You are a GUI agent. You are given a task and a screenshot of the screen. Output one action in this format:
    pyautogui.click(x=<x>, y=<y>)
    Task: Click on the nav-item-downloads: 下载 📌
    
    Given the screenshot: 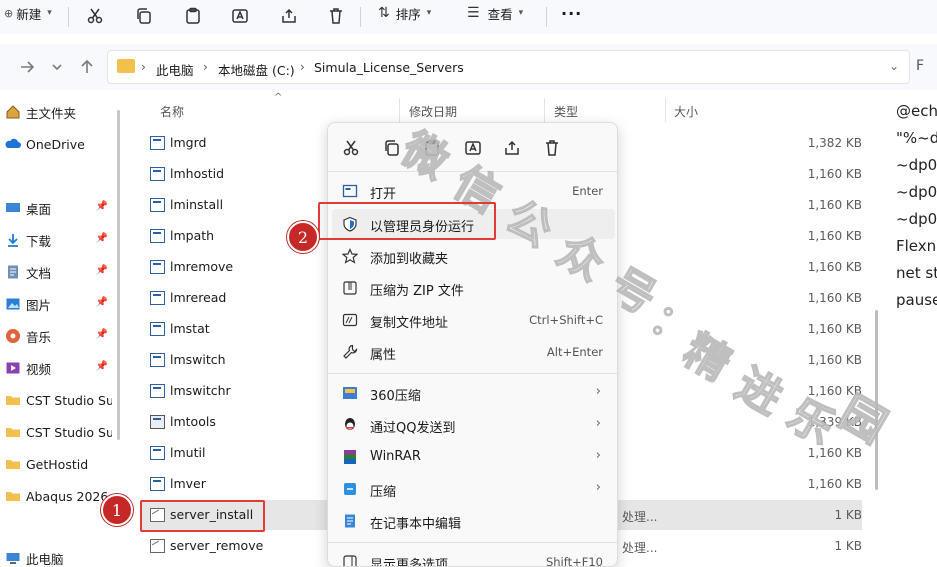 What is the action you would take?
    pyautogui.click(x=56, y=240)
    